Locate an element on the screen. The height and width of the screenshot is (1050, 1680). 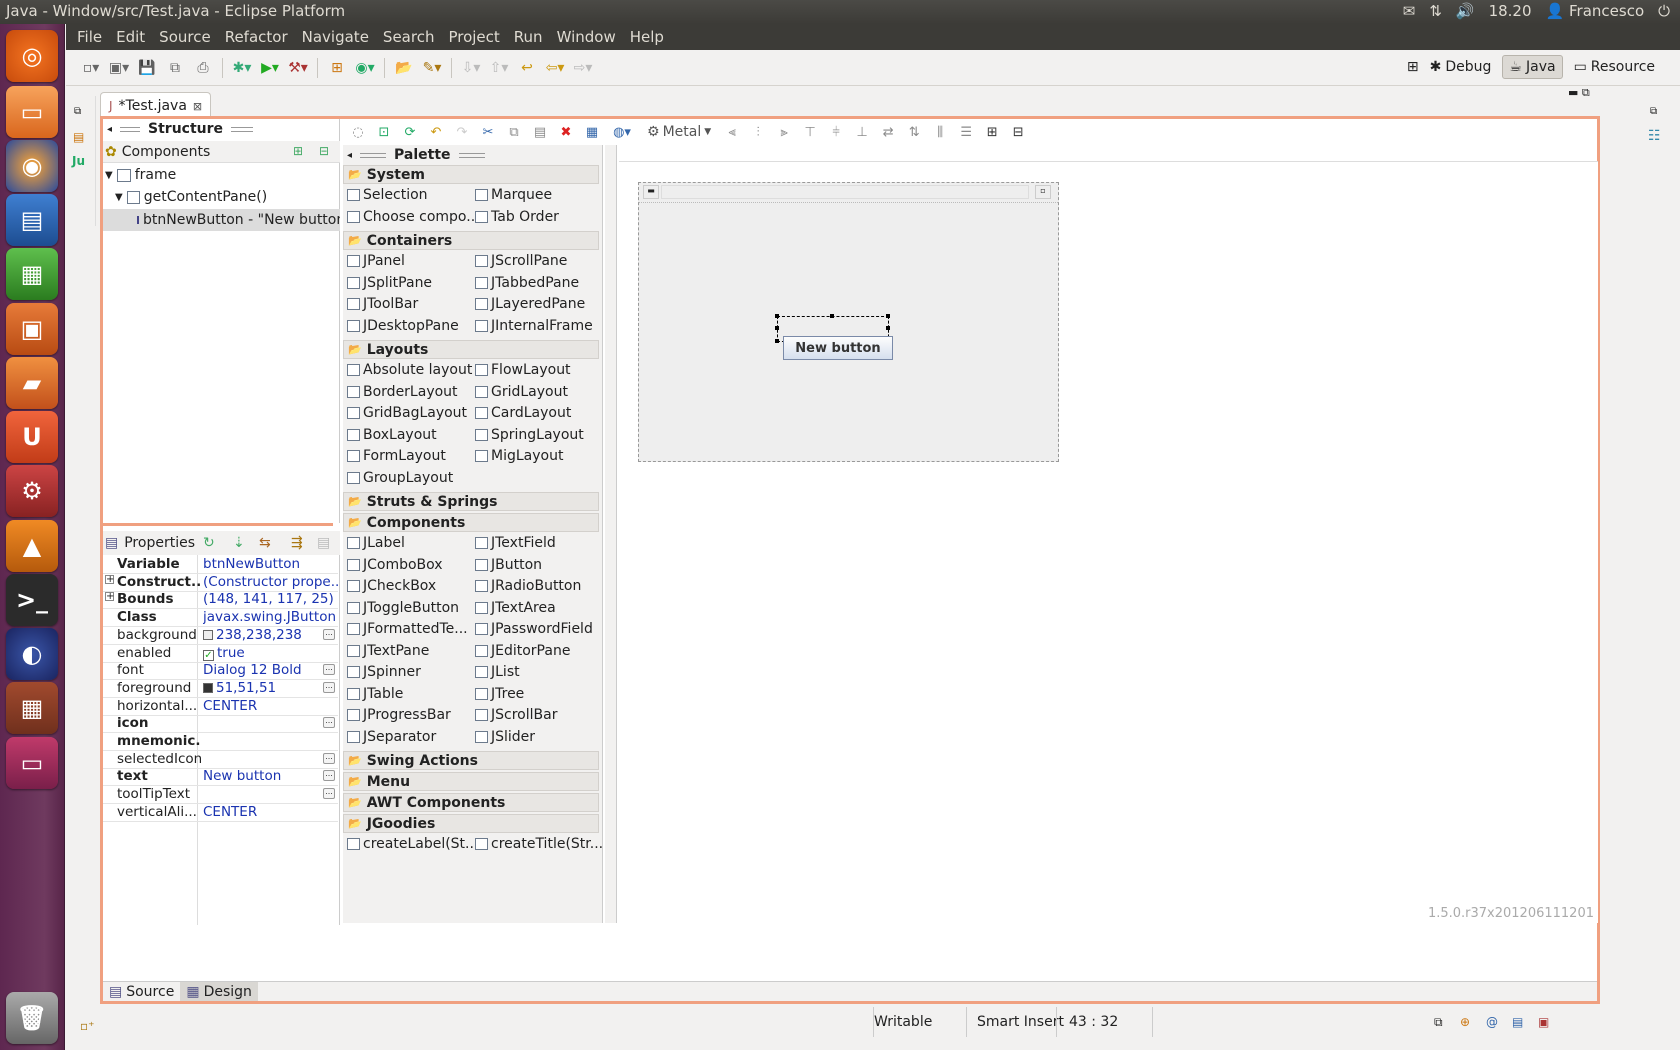
tab-design: ▦ Design is located at coordinates (219, 991).